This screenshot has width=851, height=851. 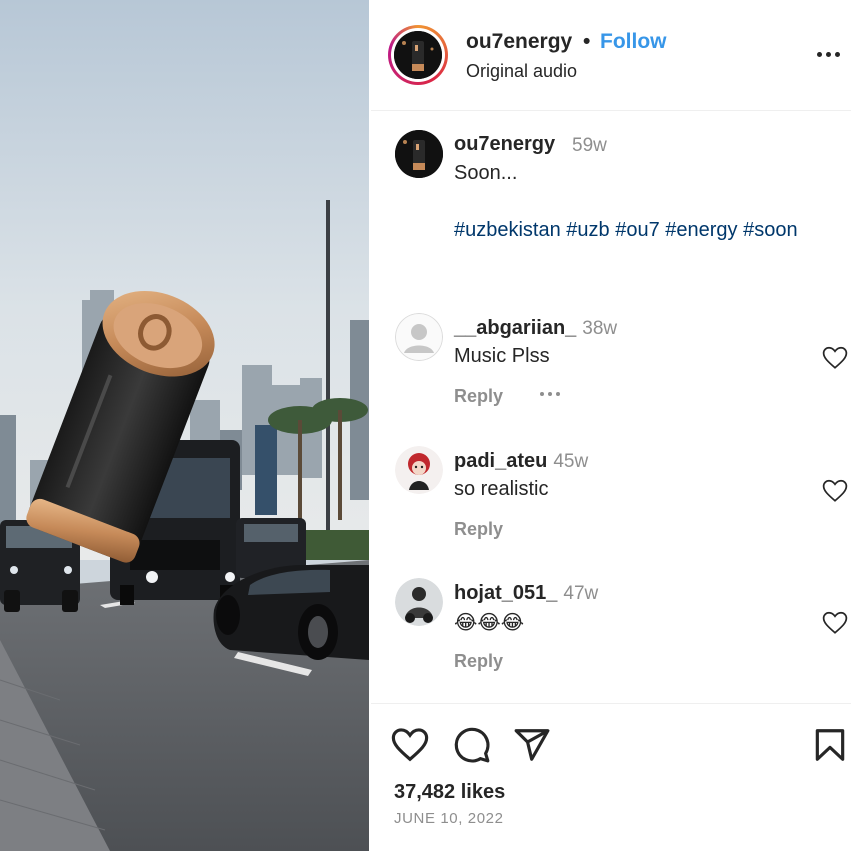 What do you see at coordinates (633, 42) in the screenshot?
I see `follow-button: Follow` at bounding box center [633, 42].